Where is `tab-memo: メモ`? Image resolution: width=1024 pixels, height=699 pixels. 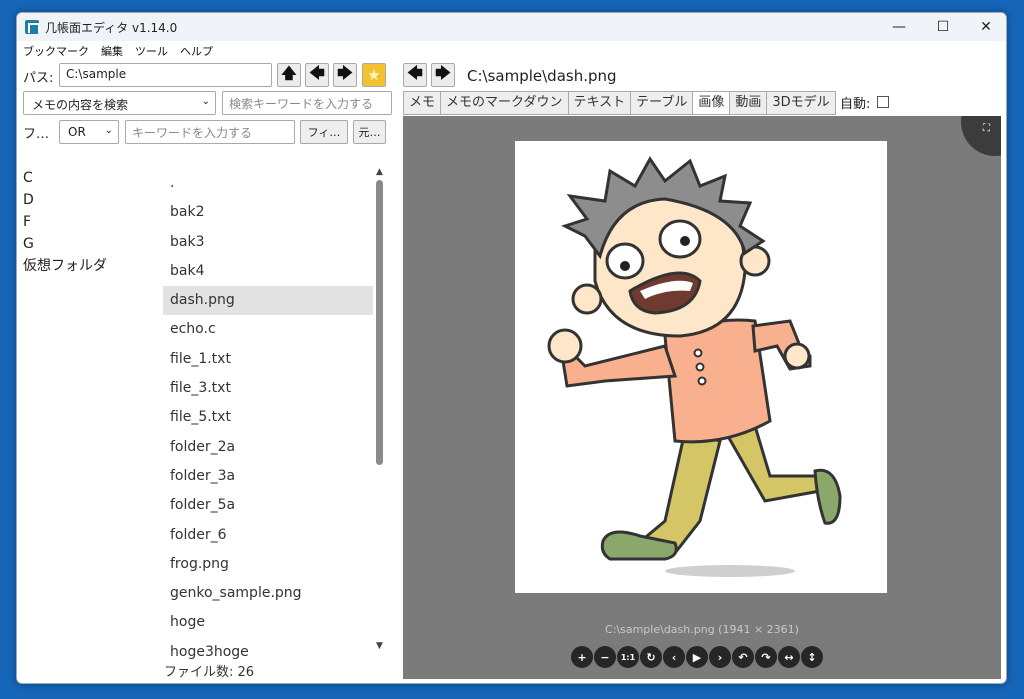 tab-memo: メモ is located at coordinates (422, 103).